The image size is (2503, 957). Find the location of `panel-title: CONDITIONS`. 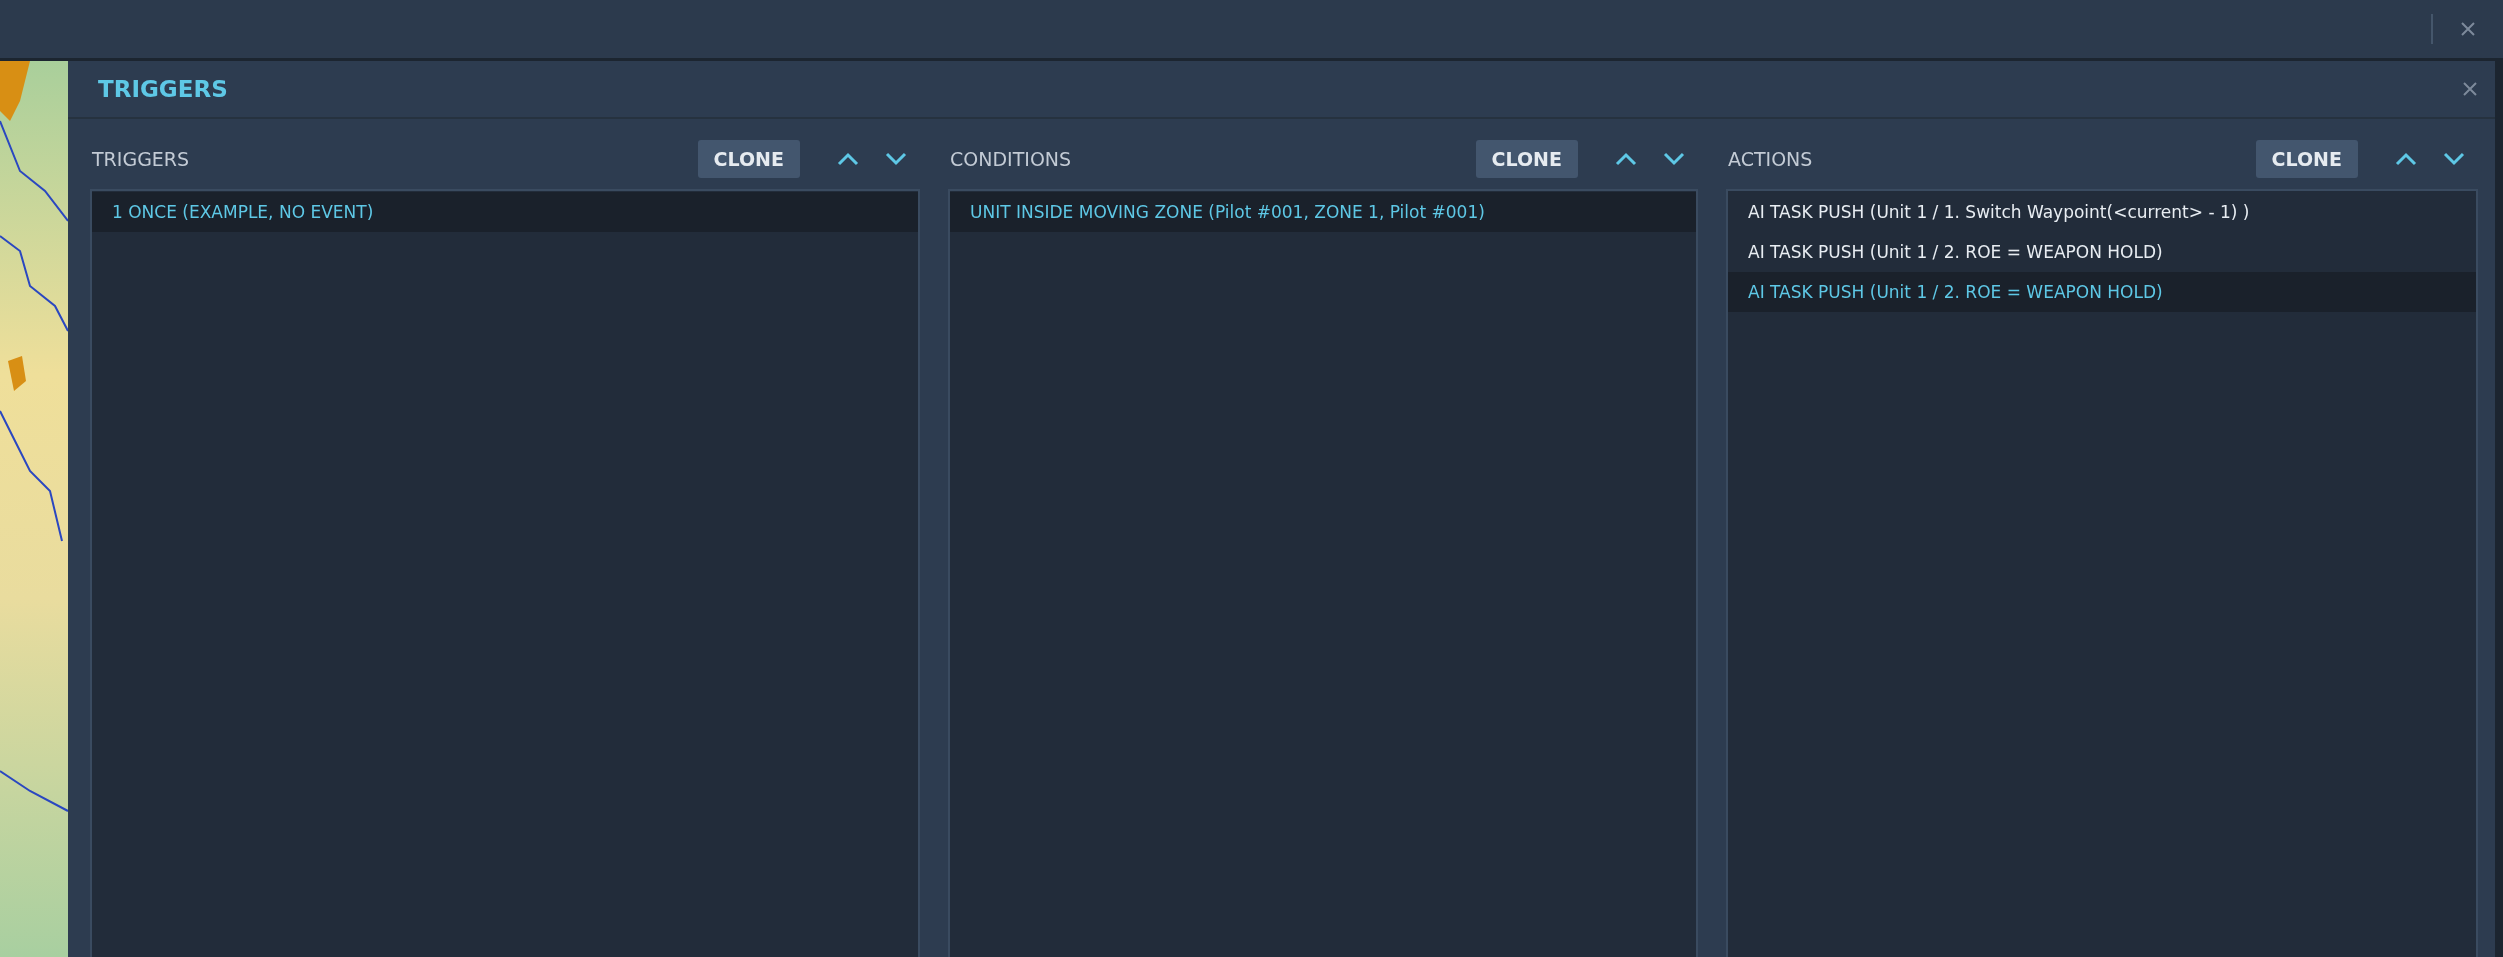

panel-title: CONDITIONS is located at coordinates (1011, 159).